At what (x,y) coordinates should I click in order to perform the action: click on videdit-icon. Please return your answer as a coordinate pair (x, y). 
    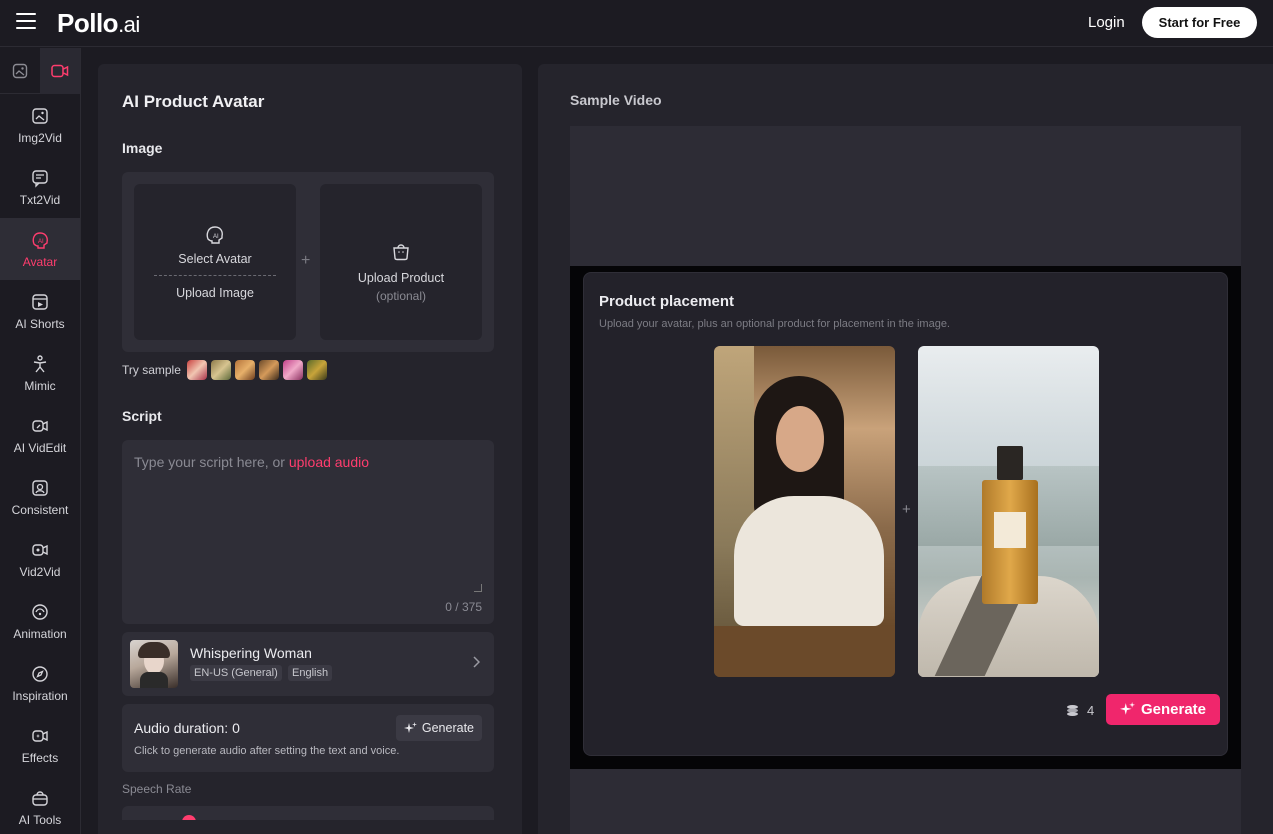
    Looking at the image, I should click on (40, 425).